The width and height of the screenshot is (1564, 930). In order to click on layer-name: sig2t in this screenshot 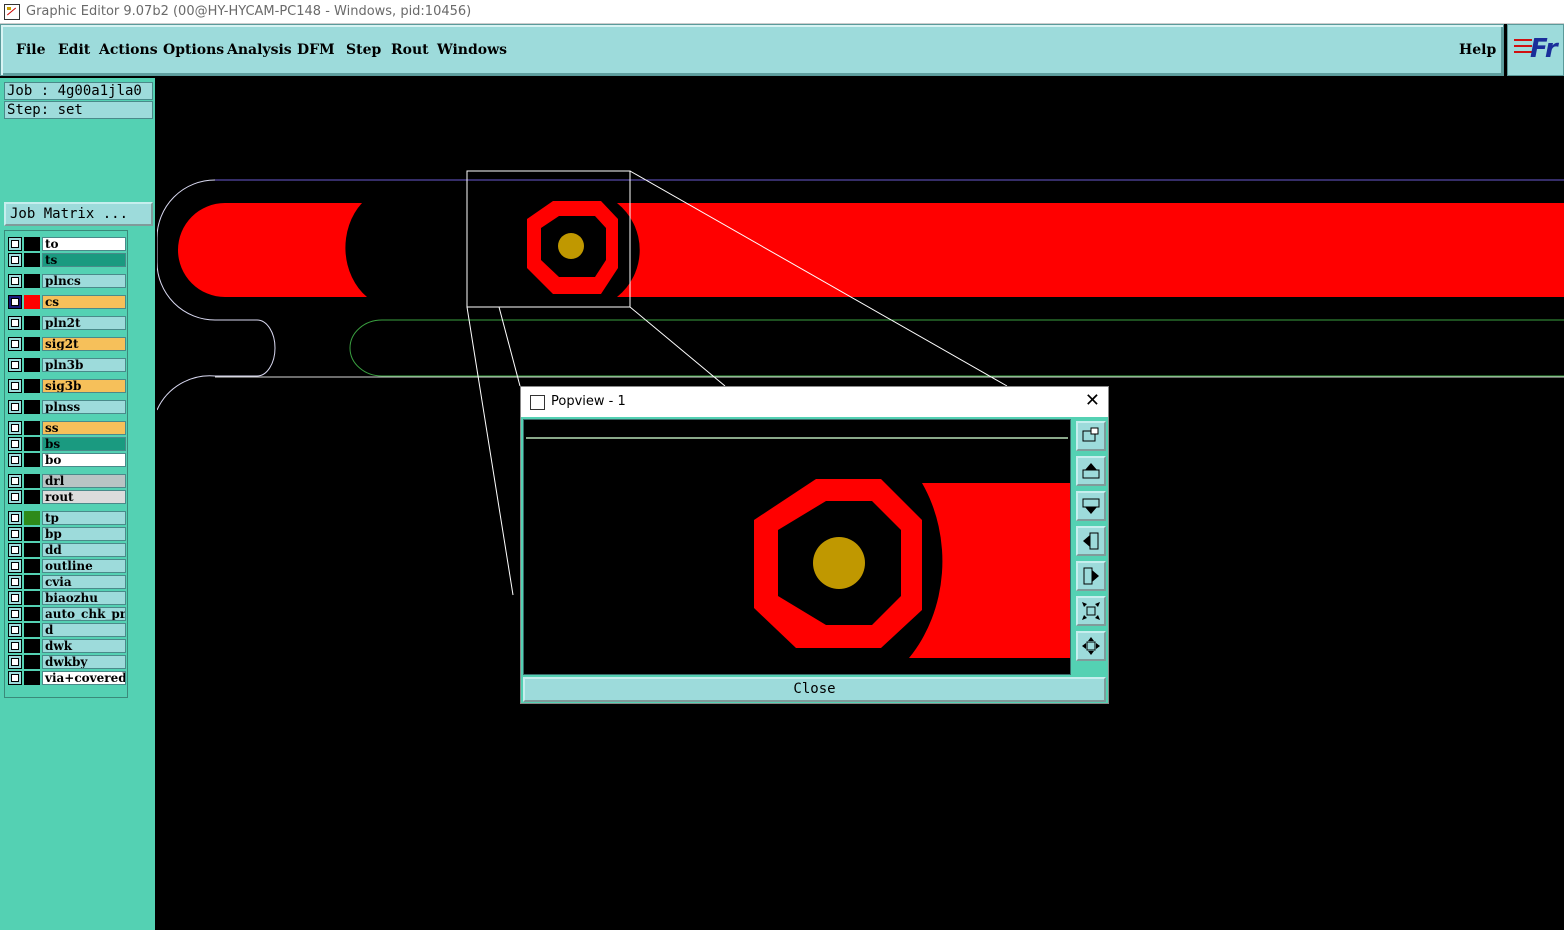, I will do `click(84, 344)`.